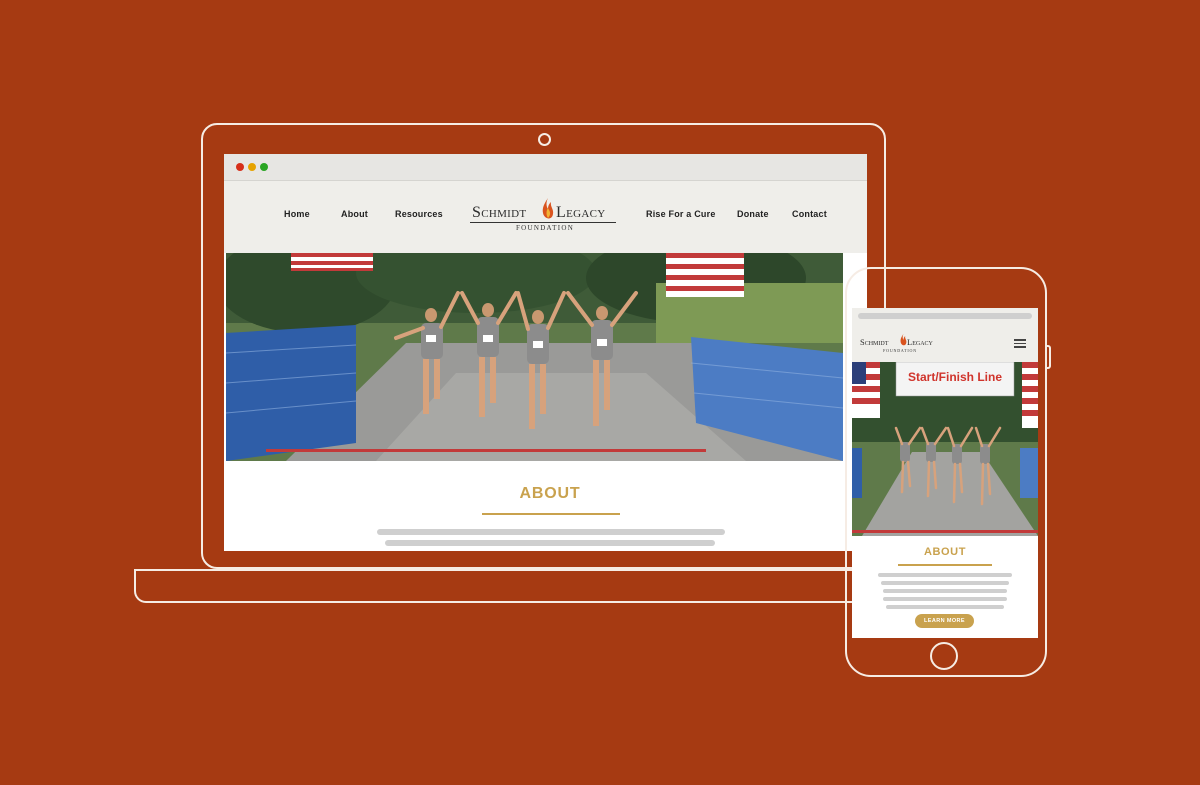 The width and height of the screenshot is (1200, 785). I want to click on nav-contact: Contact, so click(809, 214).